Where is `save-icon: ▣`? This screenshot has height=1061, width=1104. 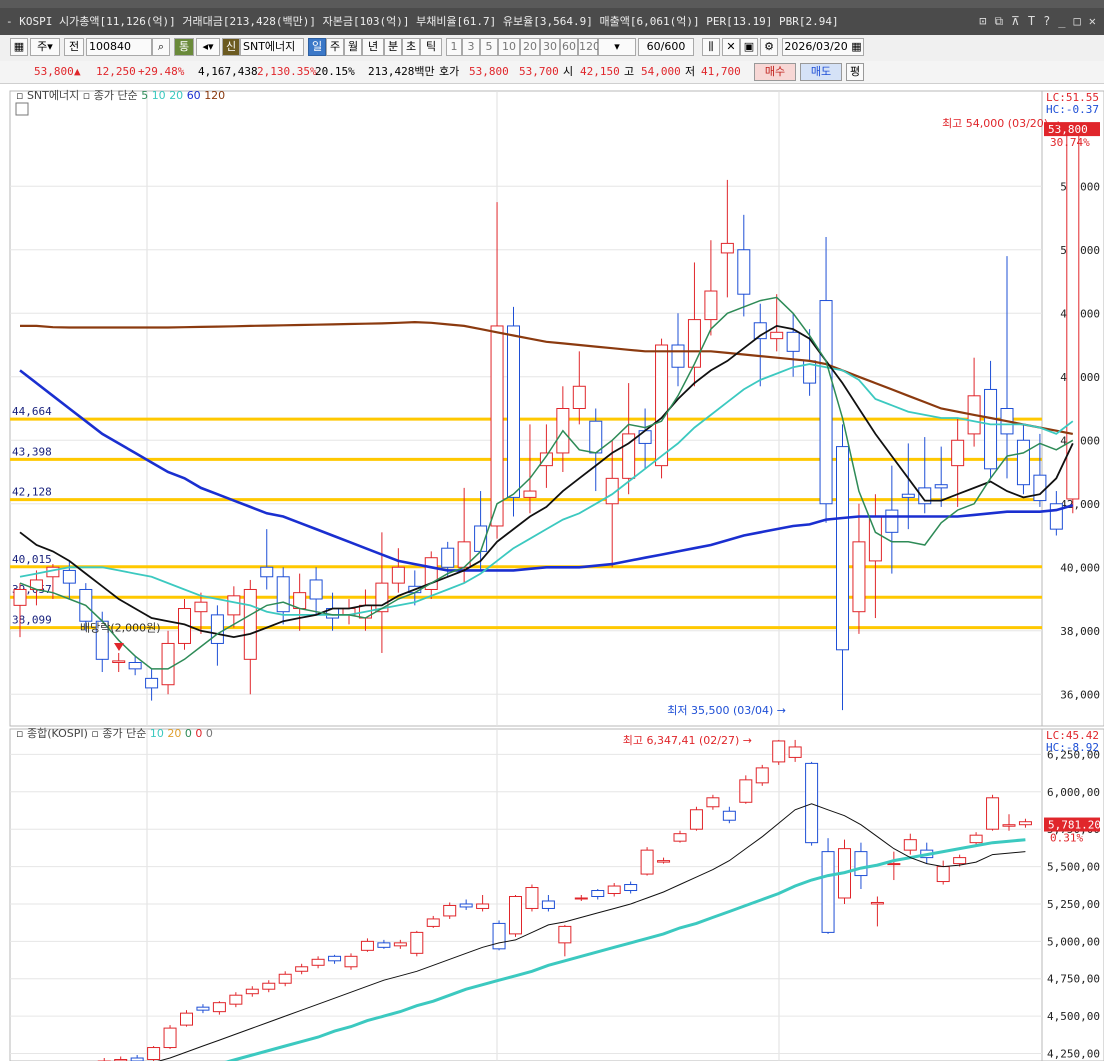
save-icon: ▣ is located at coordinates (749, 47).